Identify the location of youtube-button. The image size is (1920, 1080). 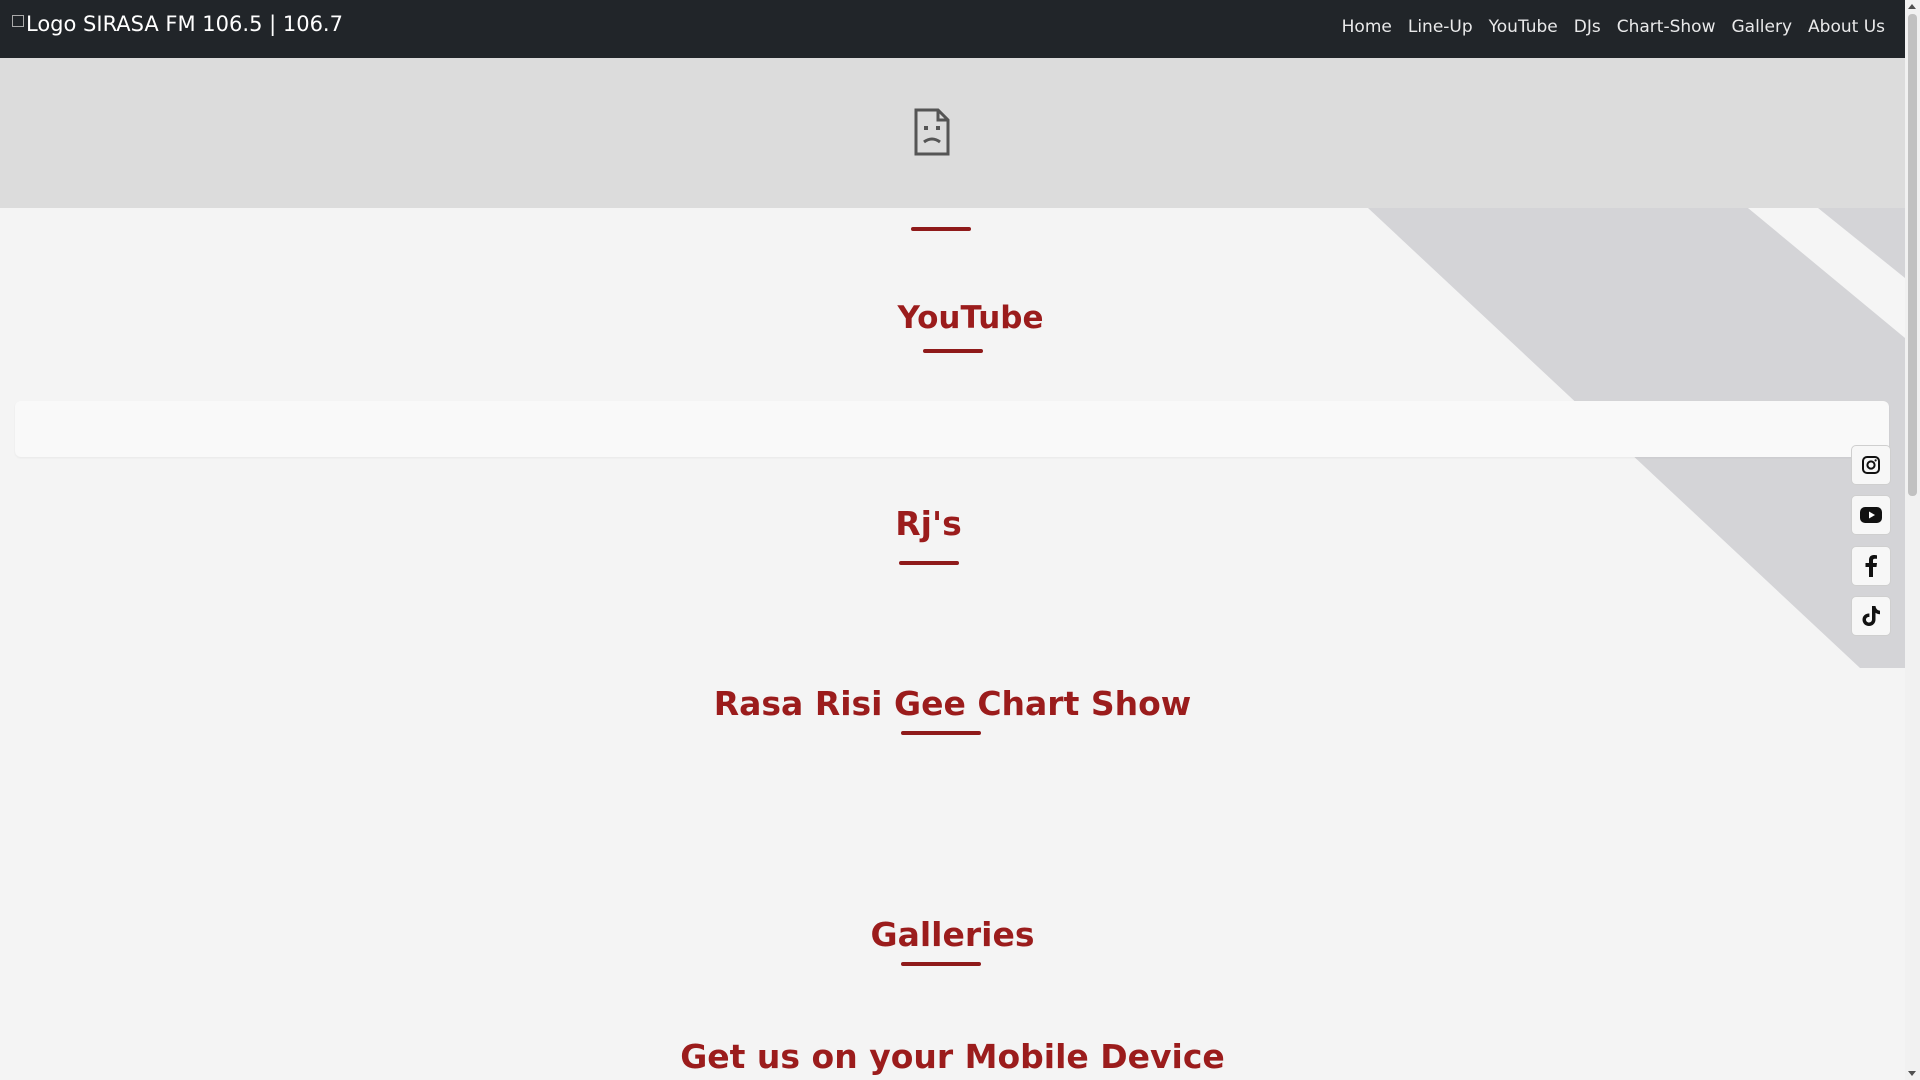
(1871, 515).